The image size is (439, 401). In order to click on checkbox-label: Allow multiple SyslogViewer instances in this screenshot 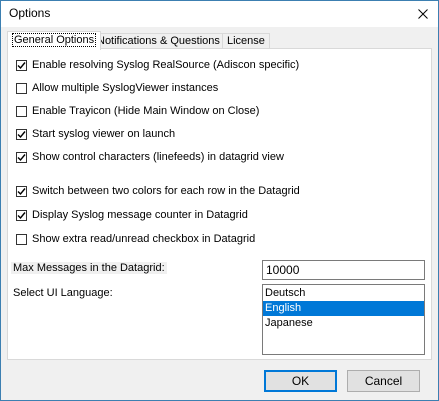, I will do `click(125, 88)`.